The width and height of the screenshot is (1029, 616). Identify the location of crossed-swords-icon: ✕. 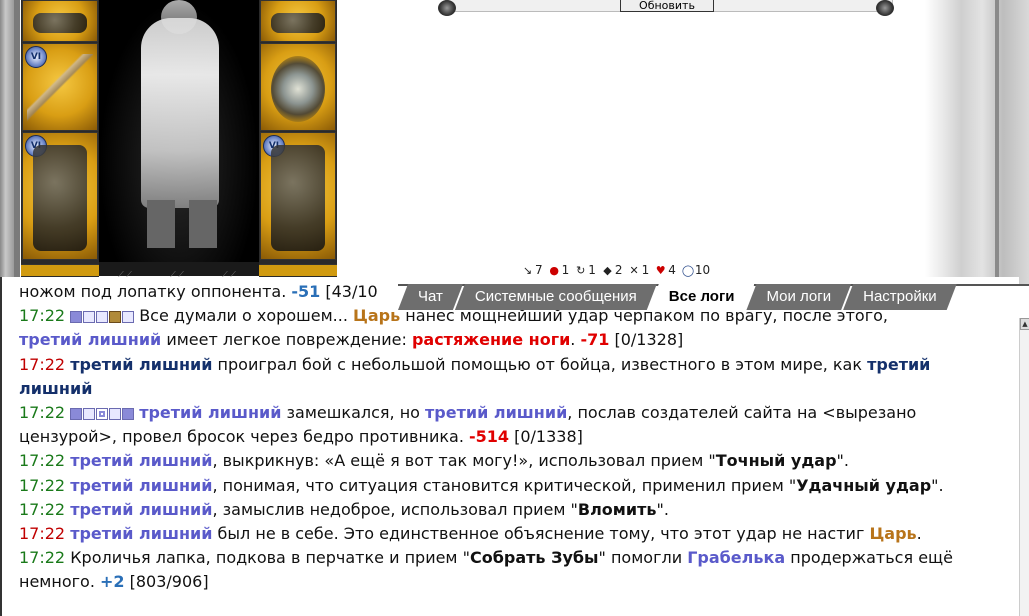
(634, 270).